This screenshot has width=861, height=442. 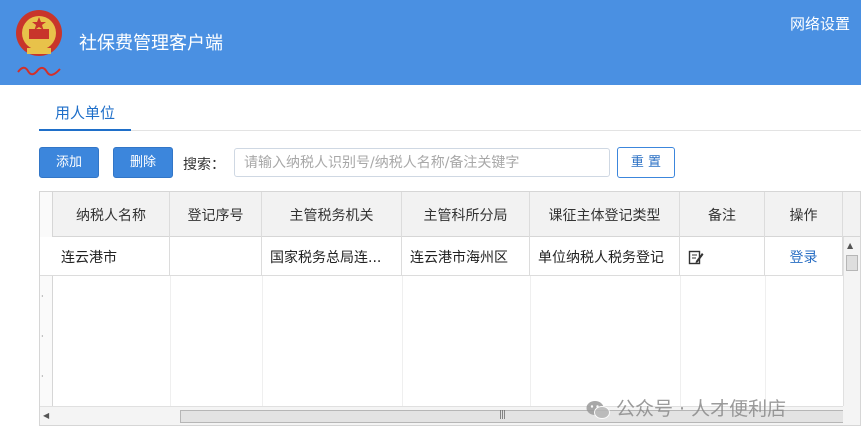 I want to click on app-title: 社保费管理客户端, so click(x=151, y=43).